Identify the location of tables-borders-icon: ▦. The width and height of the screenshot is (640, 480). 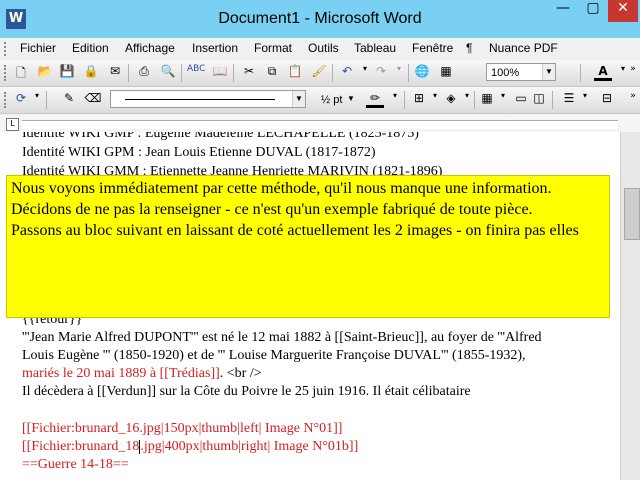
(446, 73).